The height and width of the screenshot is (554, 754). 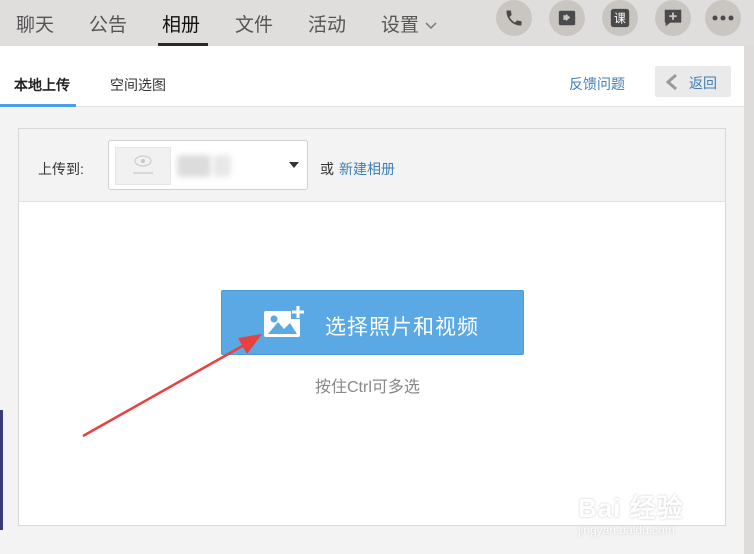 What do you see at coordinates (38, 105) in the screenshot?
I see `subtab-active-indicator` at bounding box center [38, 105].